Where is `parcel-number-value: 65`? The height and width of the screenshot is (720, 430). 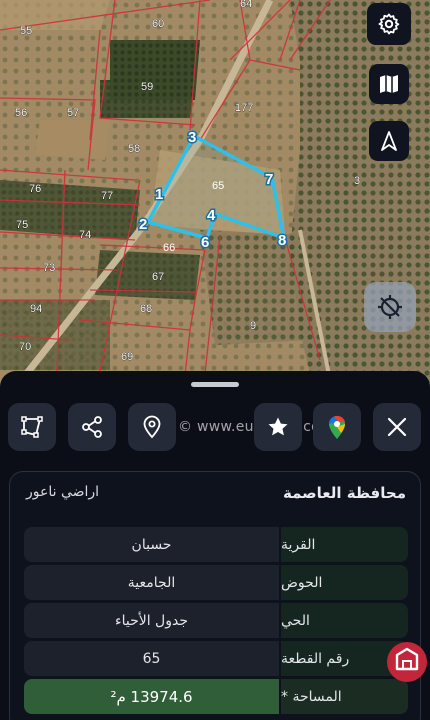 parcel-number-value: 65 is located at coordinates (151, 658).